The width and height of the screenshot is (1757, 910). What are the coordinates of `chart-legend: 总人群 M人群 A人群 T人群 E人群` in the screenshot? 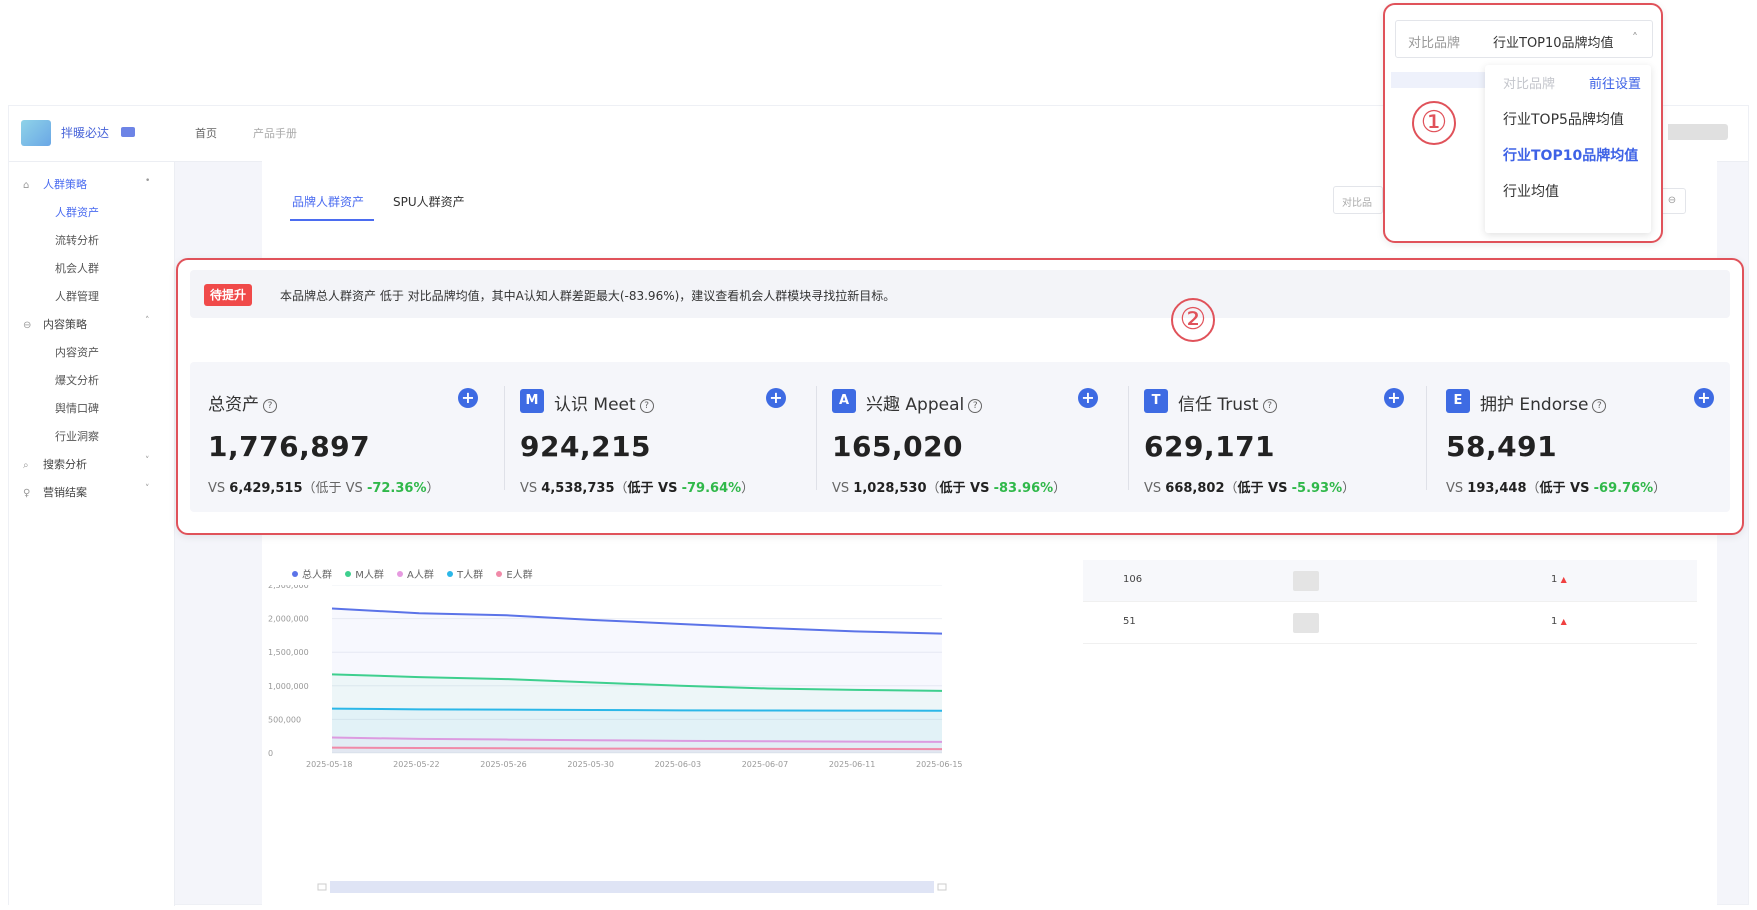 It's located at (417, 573).